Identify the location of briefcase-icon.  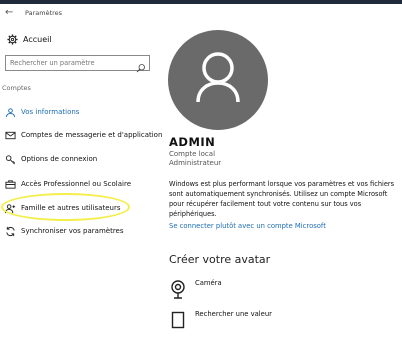
(10, 184).